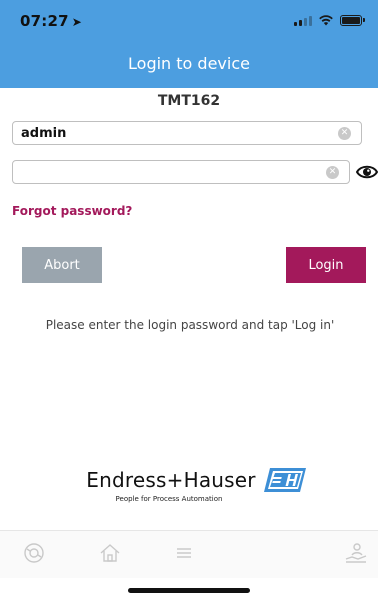 Image resolution: width=378 pixels, height=600 pixels. What do you see at coordinates (332, 172) in the screenshot?
I see `clear-password-icon: ✕` at bounding box center [332, 172].